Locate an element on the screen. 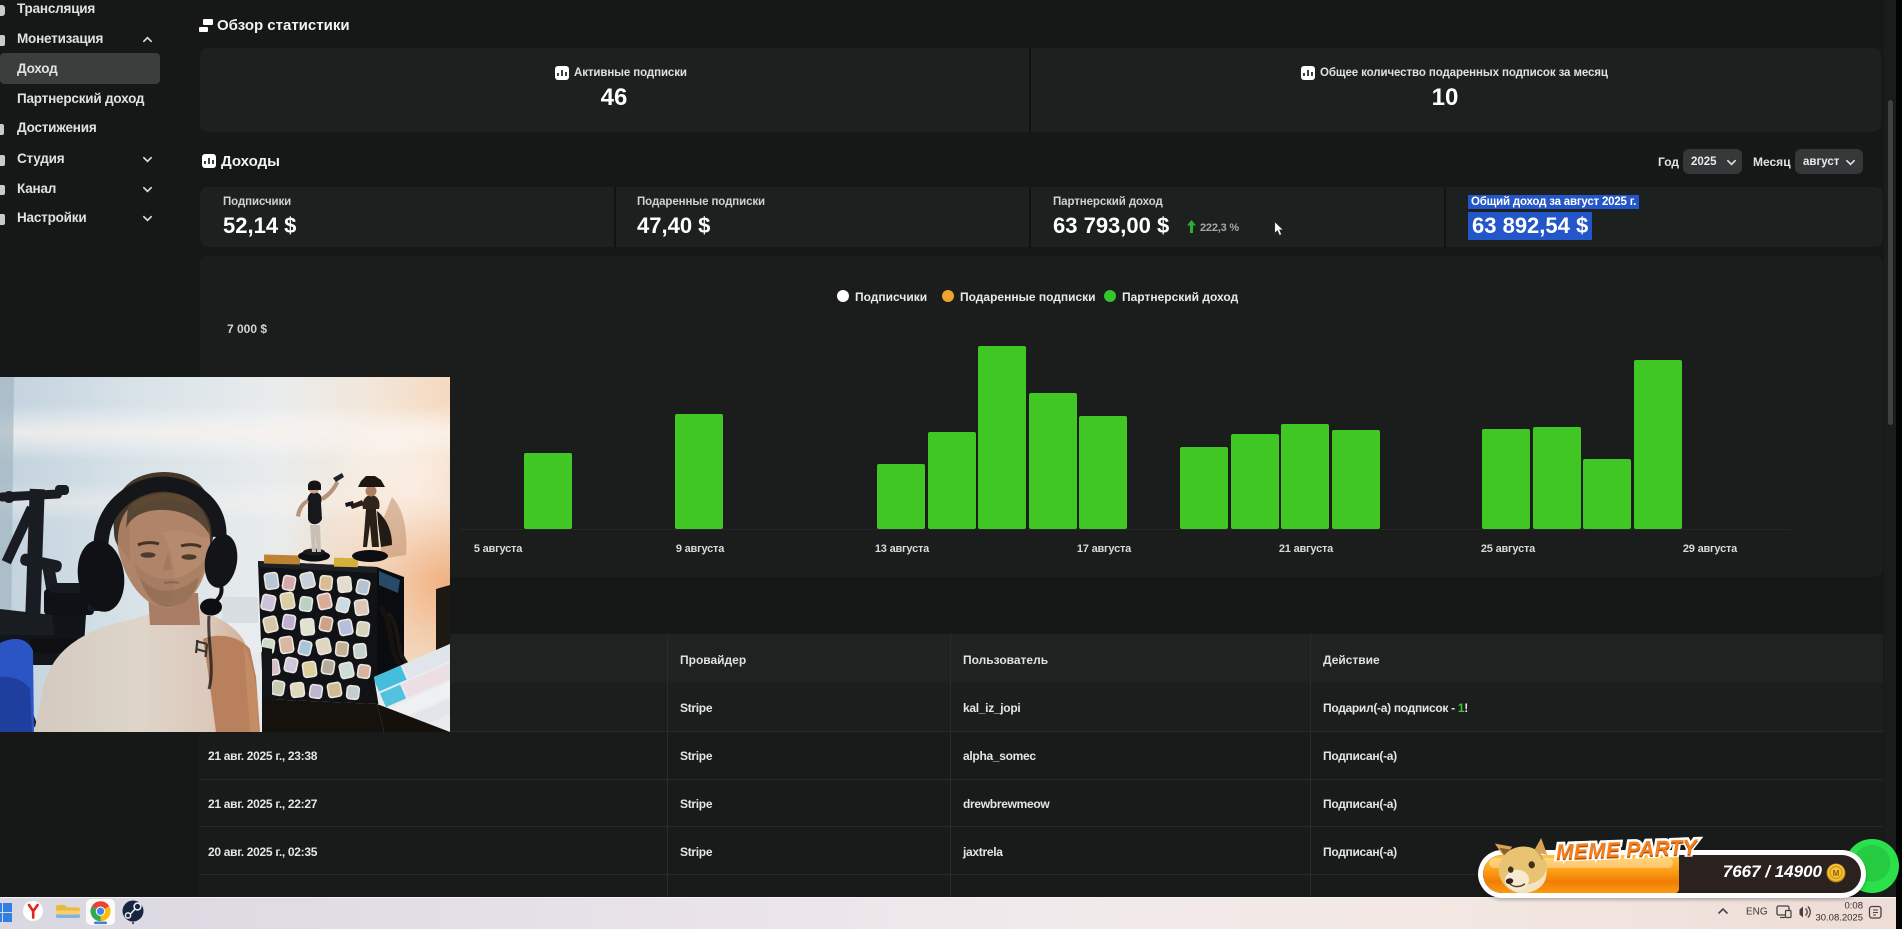  svg-text: 30.08.2025 is located at coordinates (1839, 918).